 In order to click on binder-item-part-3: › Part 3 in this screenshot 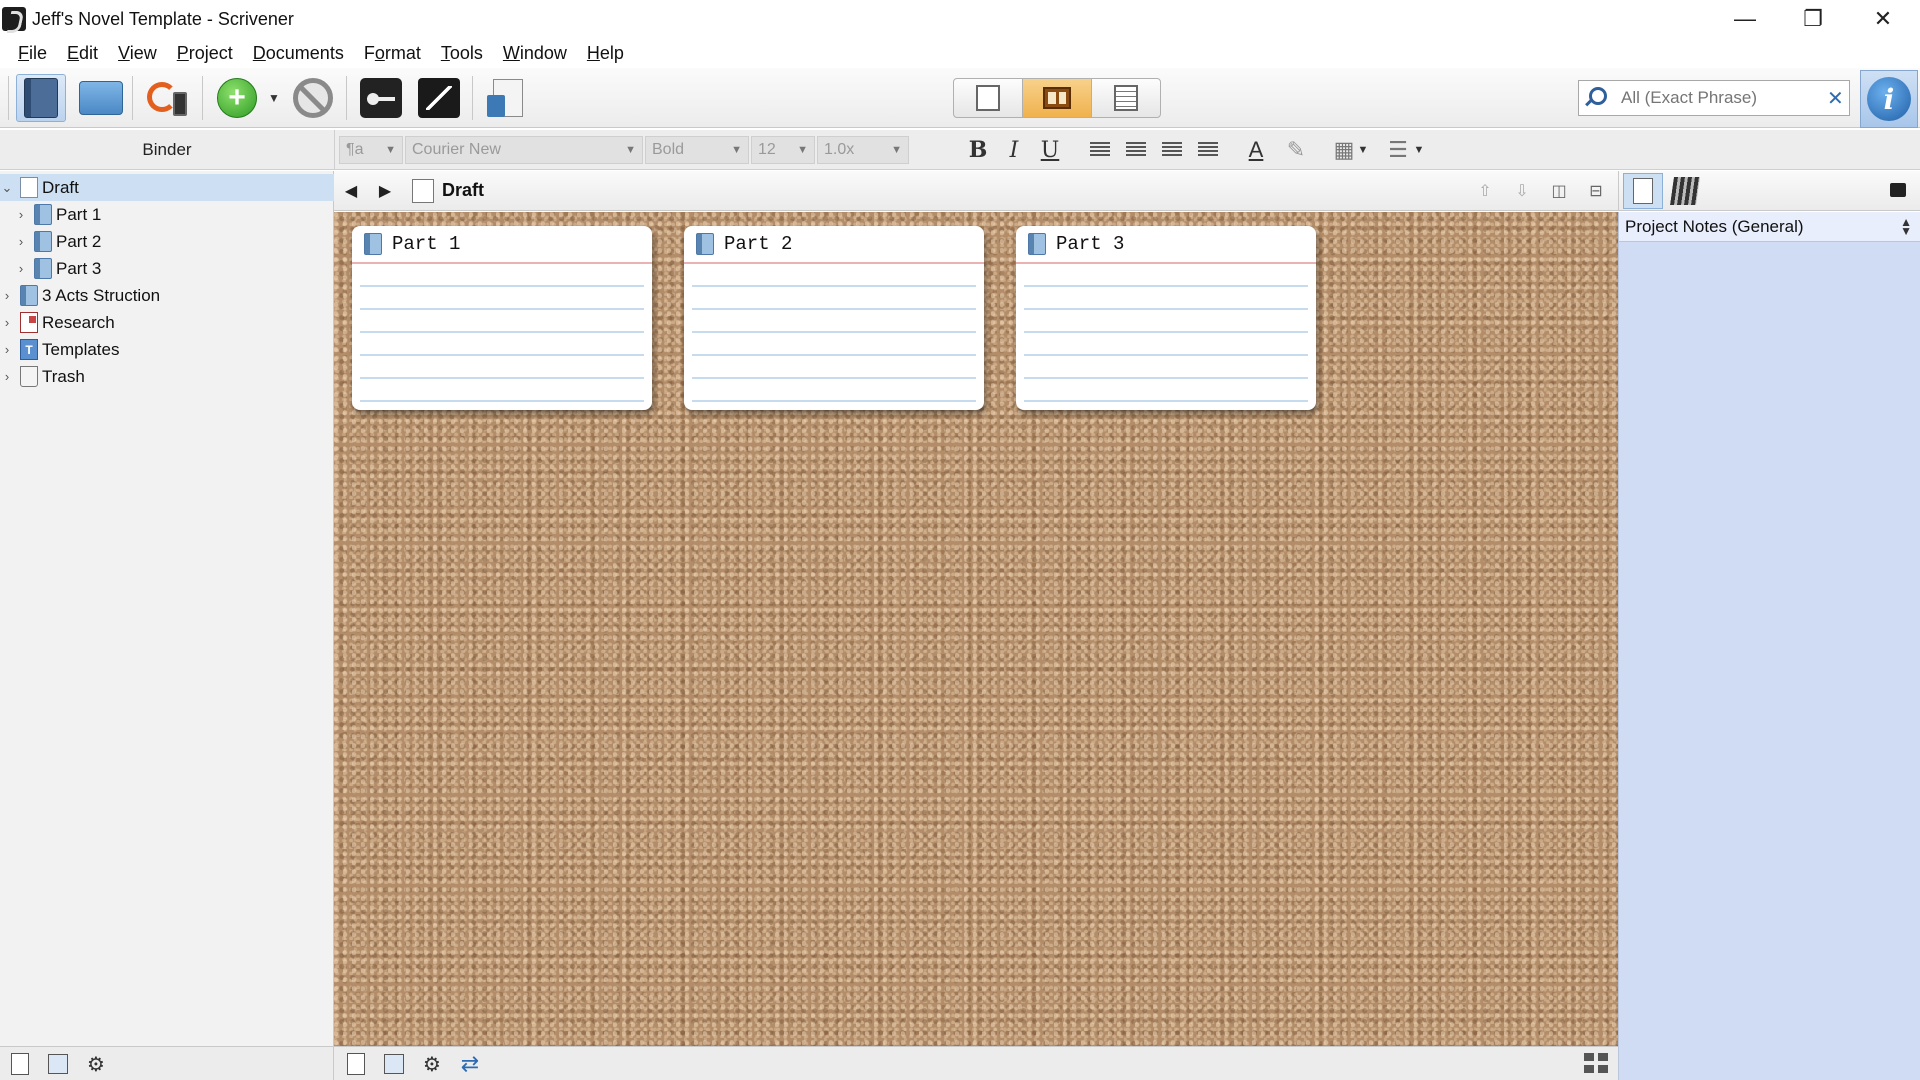, I will do `click(167, 268)`.